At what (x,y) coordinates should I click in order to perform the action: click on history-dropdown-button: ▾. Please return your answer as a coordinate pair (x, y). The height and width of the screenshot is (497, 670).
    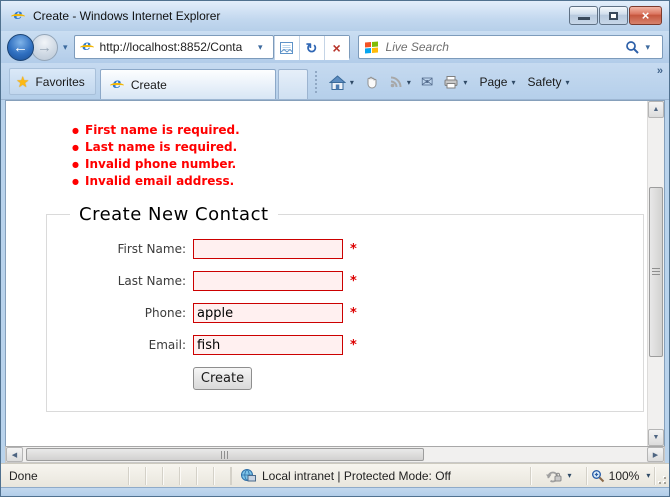
    Looking at the image, I should click on (65, 47).